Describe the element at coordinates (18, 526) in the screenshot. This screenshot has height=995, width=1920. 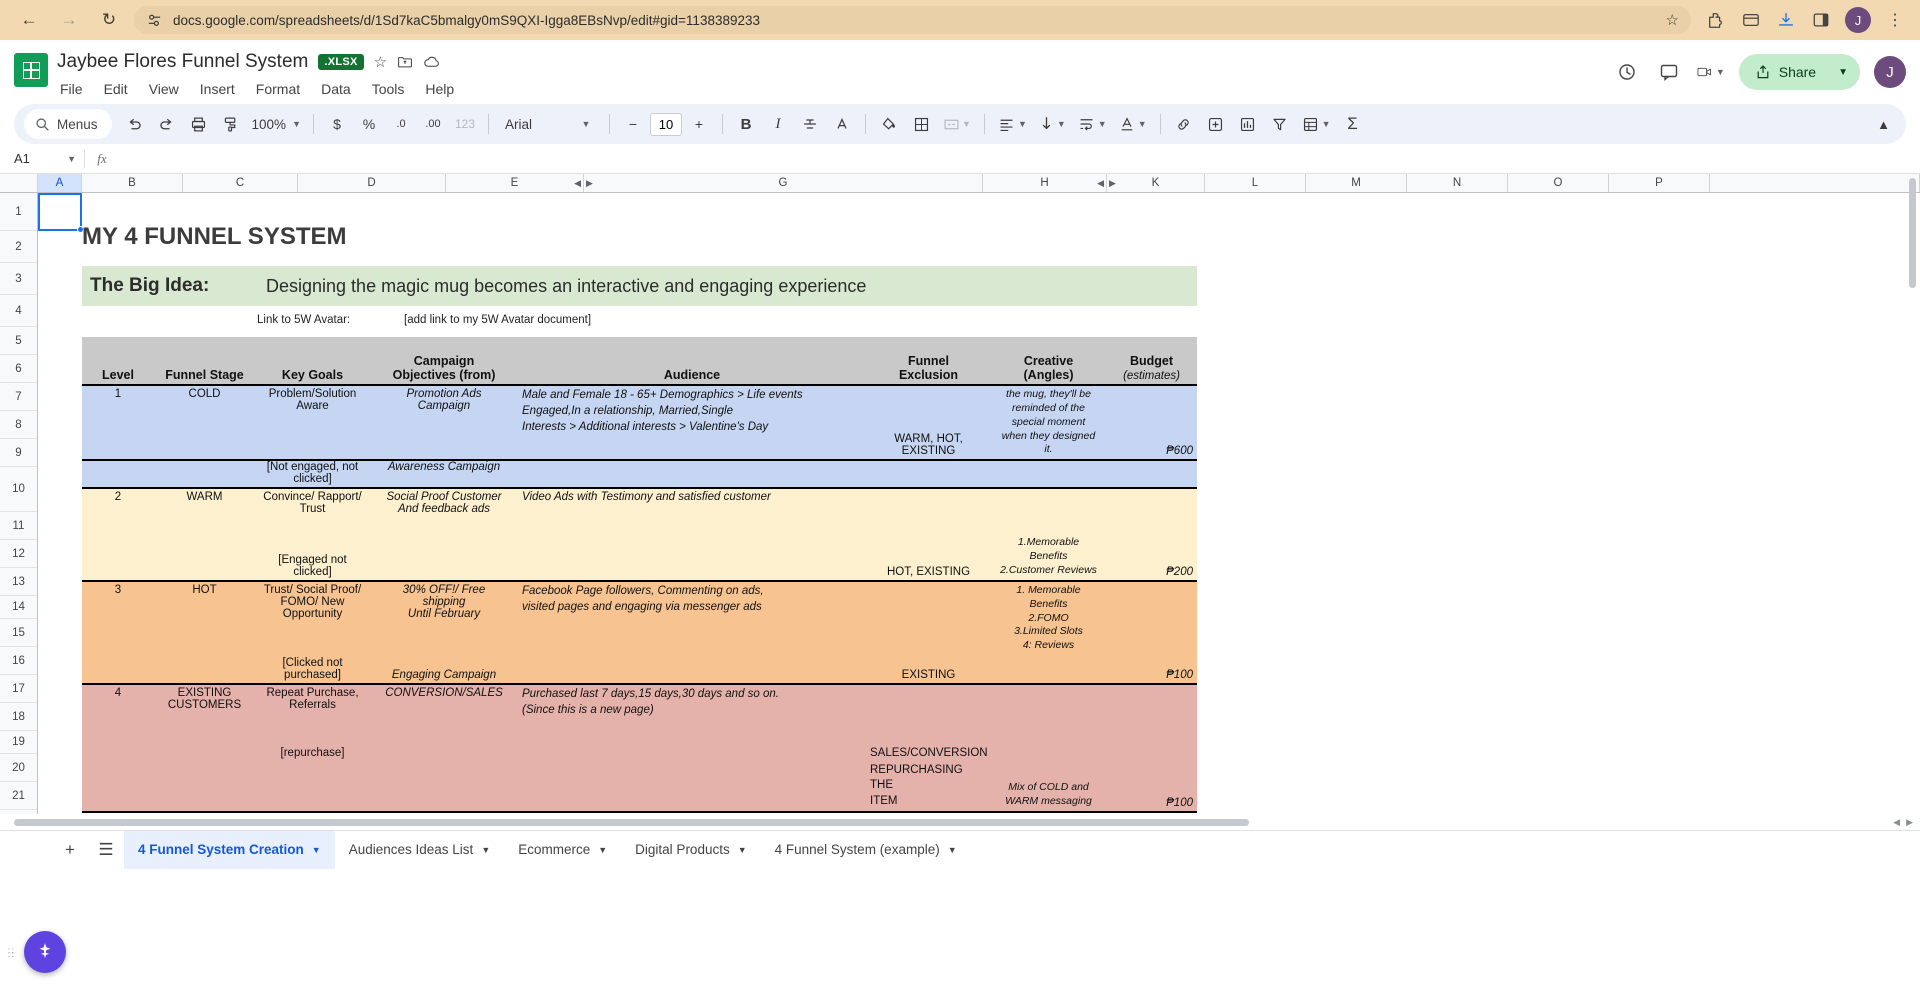
I see `row-header-11: 11` at that location.